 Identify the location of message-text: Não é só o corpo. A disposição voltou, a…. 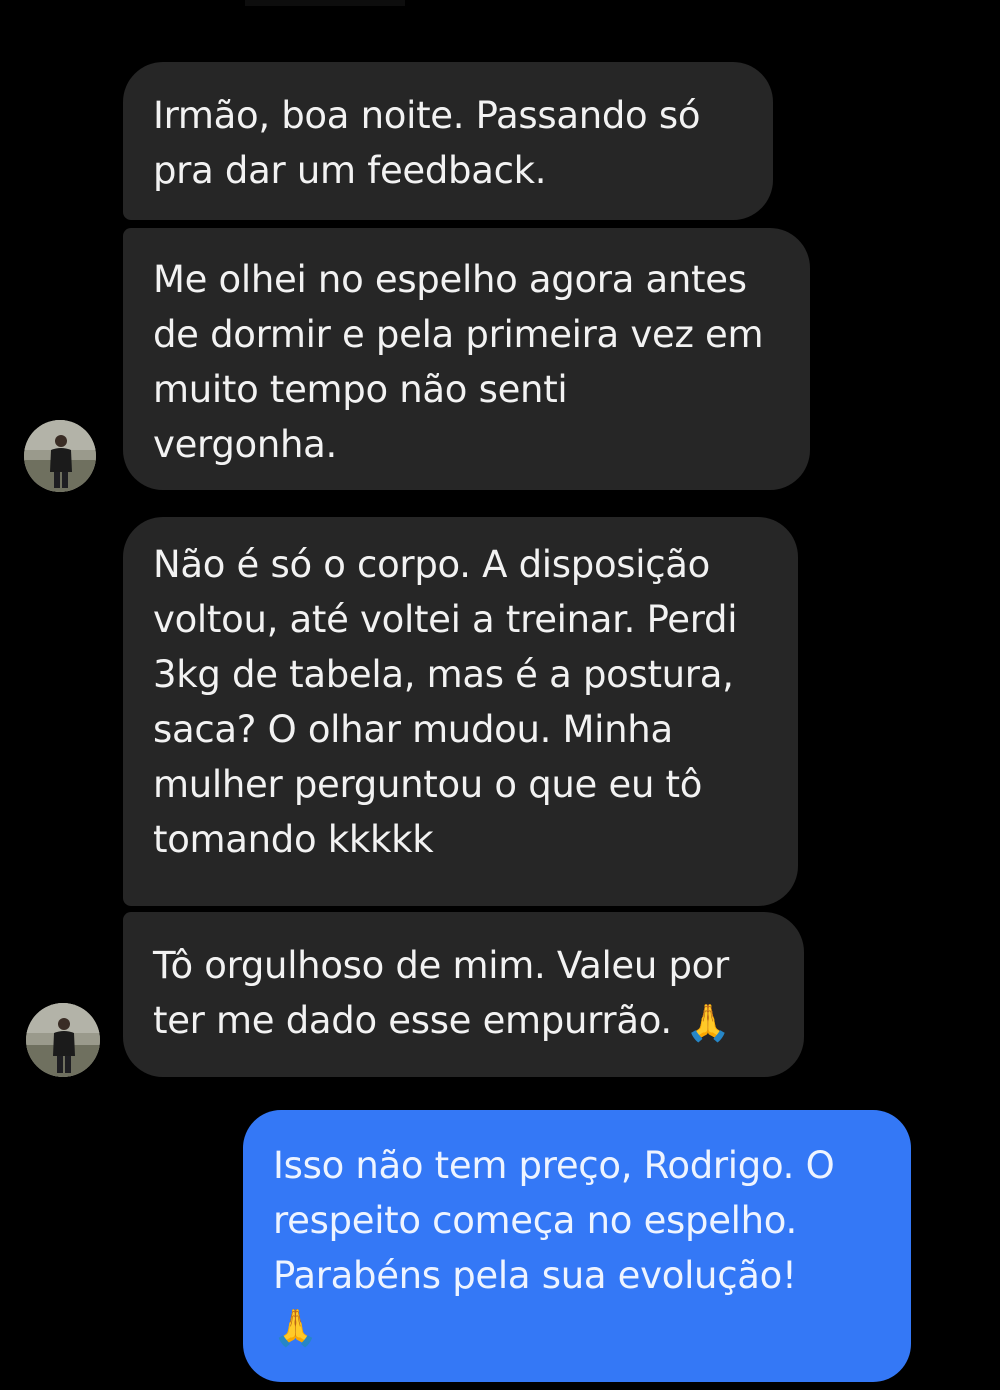
(445, 702).